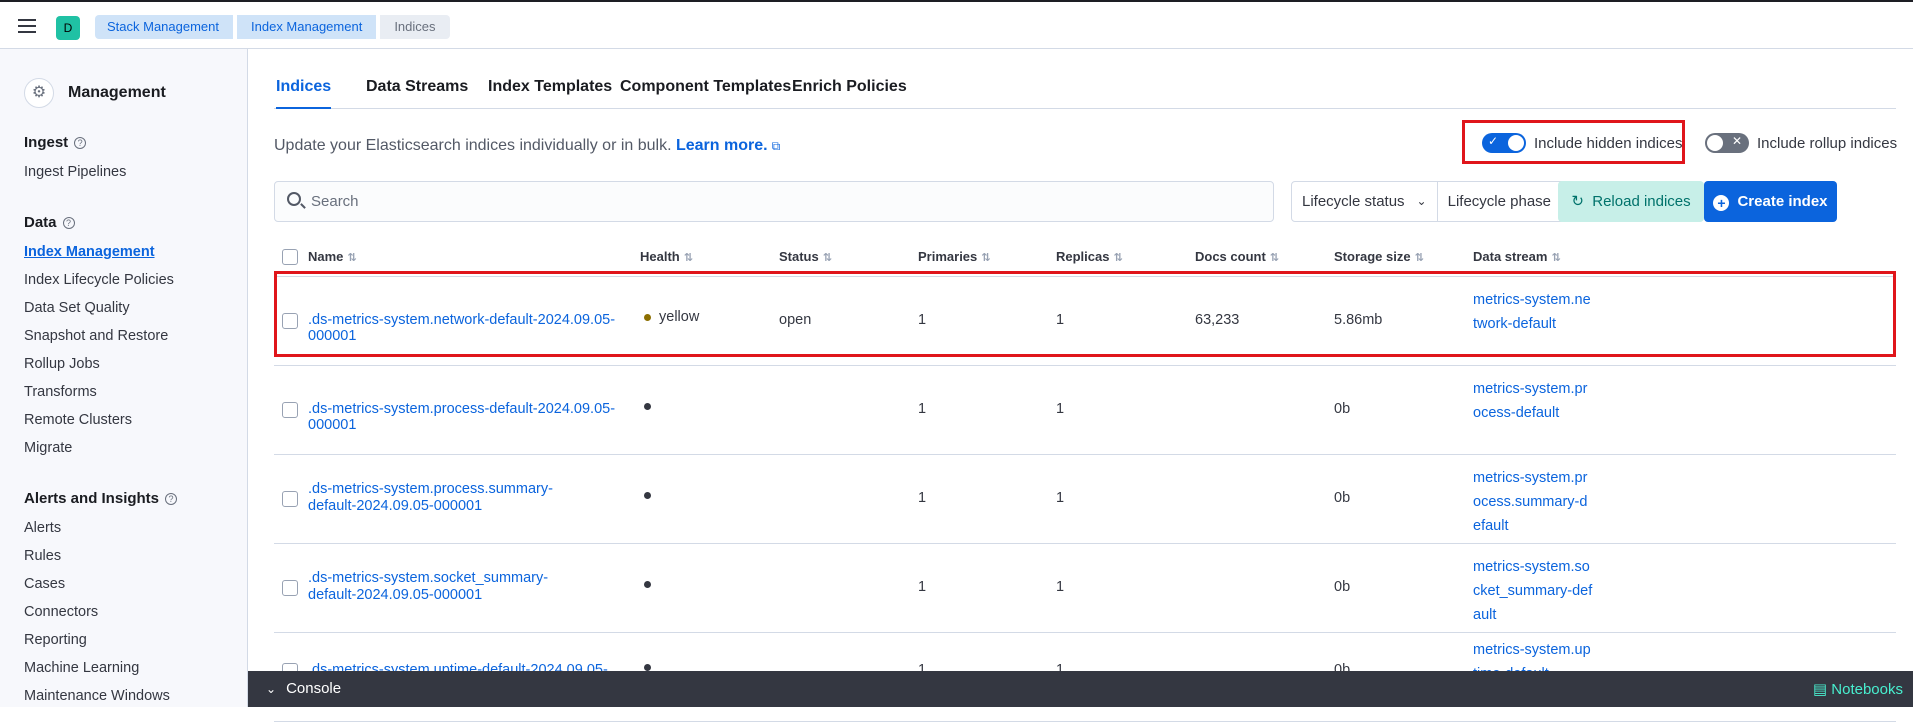  Describe the element at coordinates (48, 448) in the screenshot. I see `sidebar-item-migrate: Migrate` at that location.